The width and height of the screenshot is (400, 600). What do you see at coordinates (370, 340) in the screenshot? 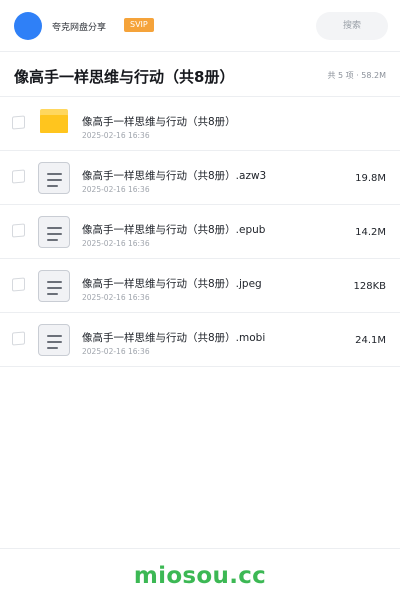
I see `file-size: 24.1M` at bounding box center [370, 340].